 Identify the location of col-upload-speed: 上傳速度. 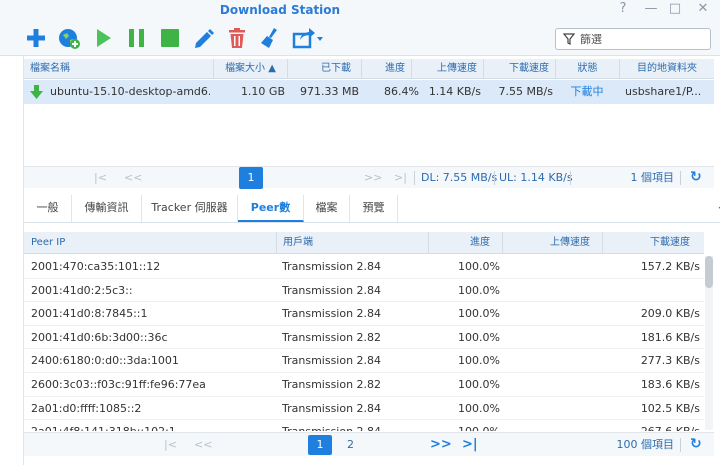
(447, 69).